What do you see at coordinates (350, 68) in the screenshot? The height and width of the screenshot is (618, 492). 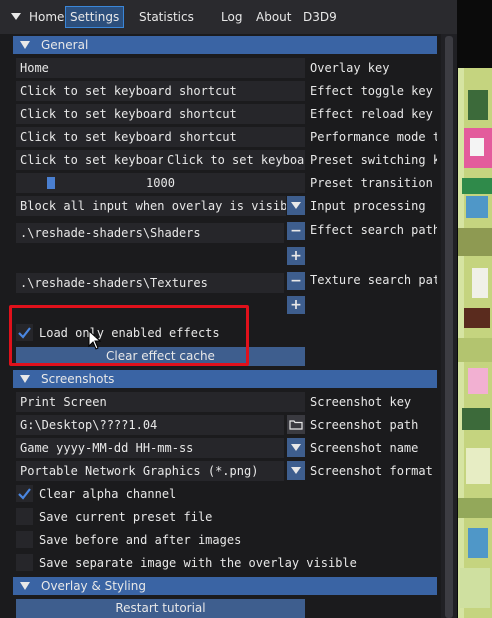 I see `overlay-key-label: Overlay key` at bounding box center [350, 68].